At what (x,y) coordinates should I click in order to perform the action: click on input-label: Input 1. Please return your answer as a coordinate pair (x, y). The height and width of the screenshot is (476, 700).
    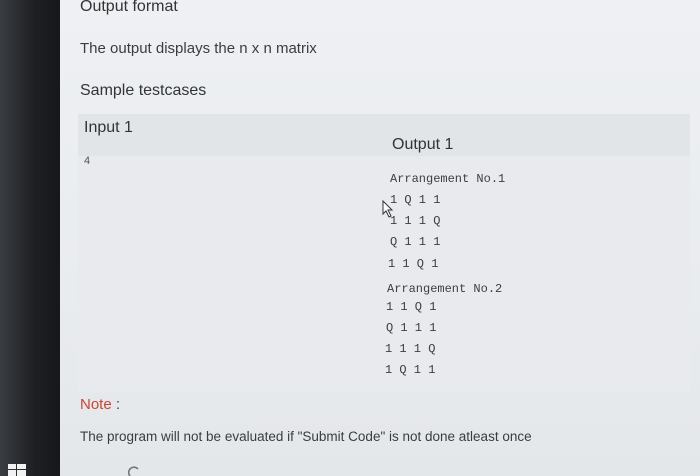
    Looking at the image, I should click on (108, 127).